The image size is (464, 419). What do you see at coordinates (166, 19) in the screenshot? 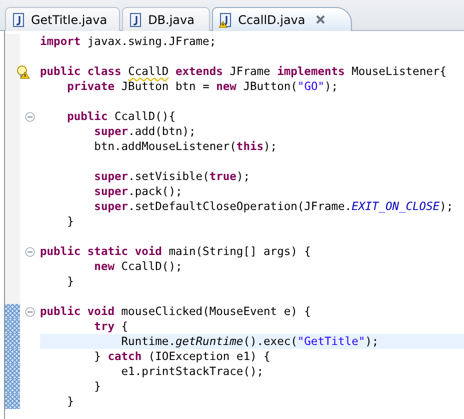
I see `editor-tab: DB.java` at bounding box center [166, 19].